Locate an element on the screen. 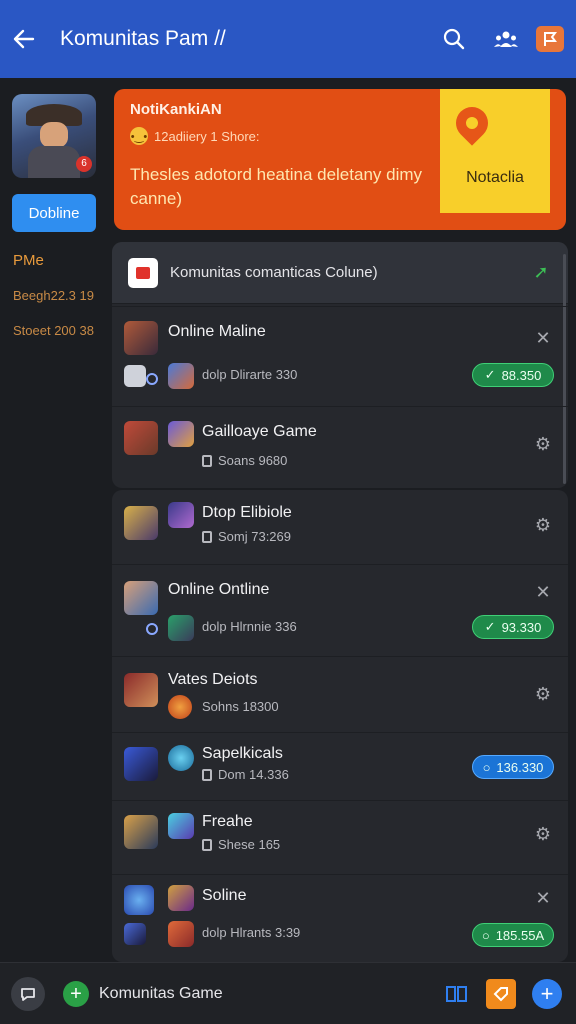 The height and width of the screenshot is (1024, 576). sidebar-stat: Beegh22.3 19 is located at coordinates (53, 295).